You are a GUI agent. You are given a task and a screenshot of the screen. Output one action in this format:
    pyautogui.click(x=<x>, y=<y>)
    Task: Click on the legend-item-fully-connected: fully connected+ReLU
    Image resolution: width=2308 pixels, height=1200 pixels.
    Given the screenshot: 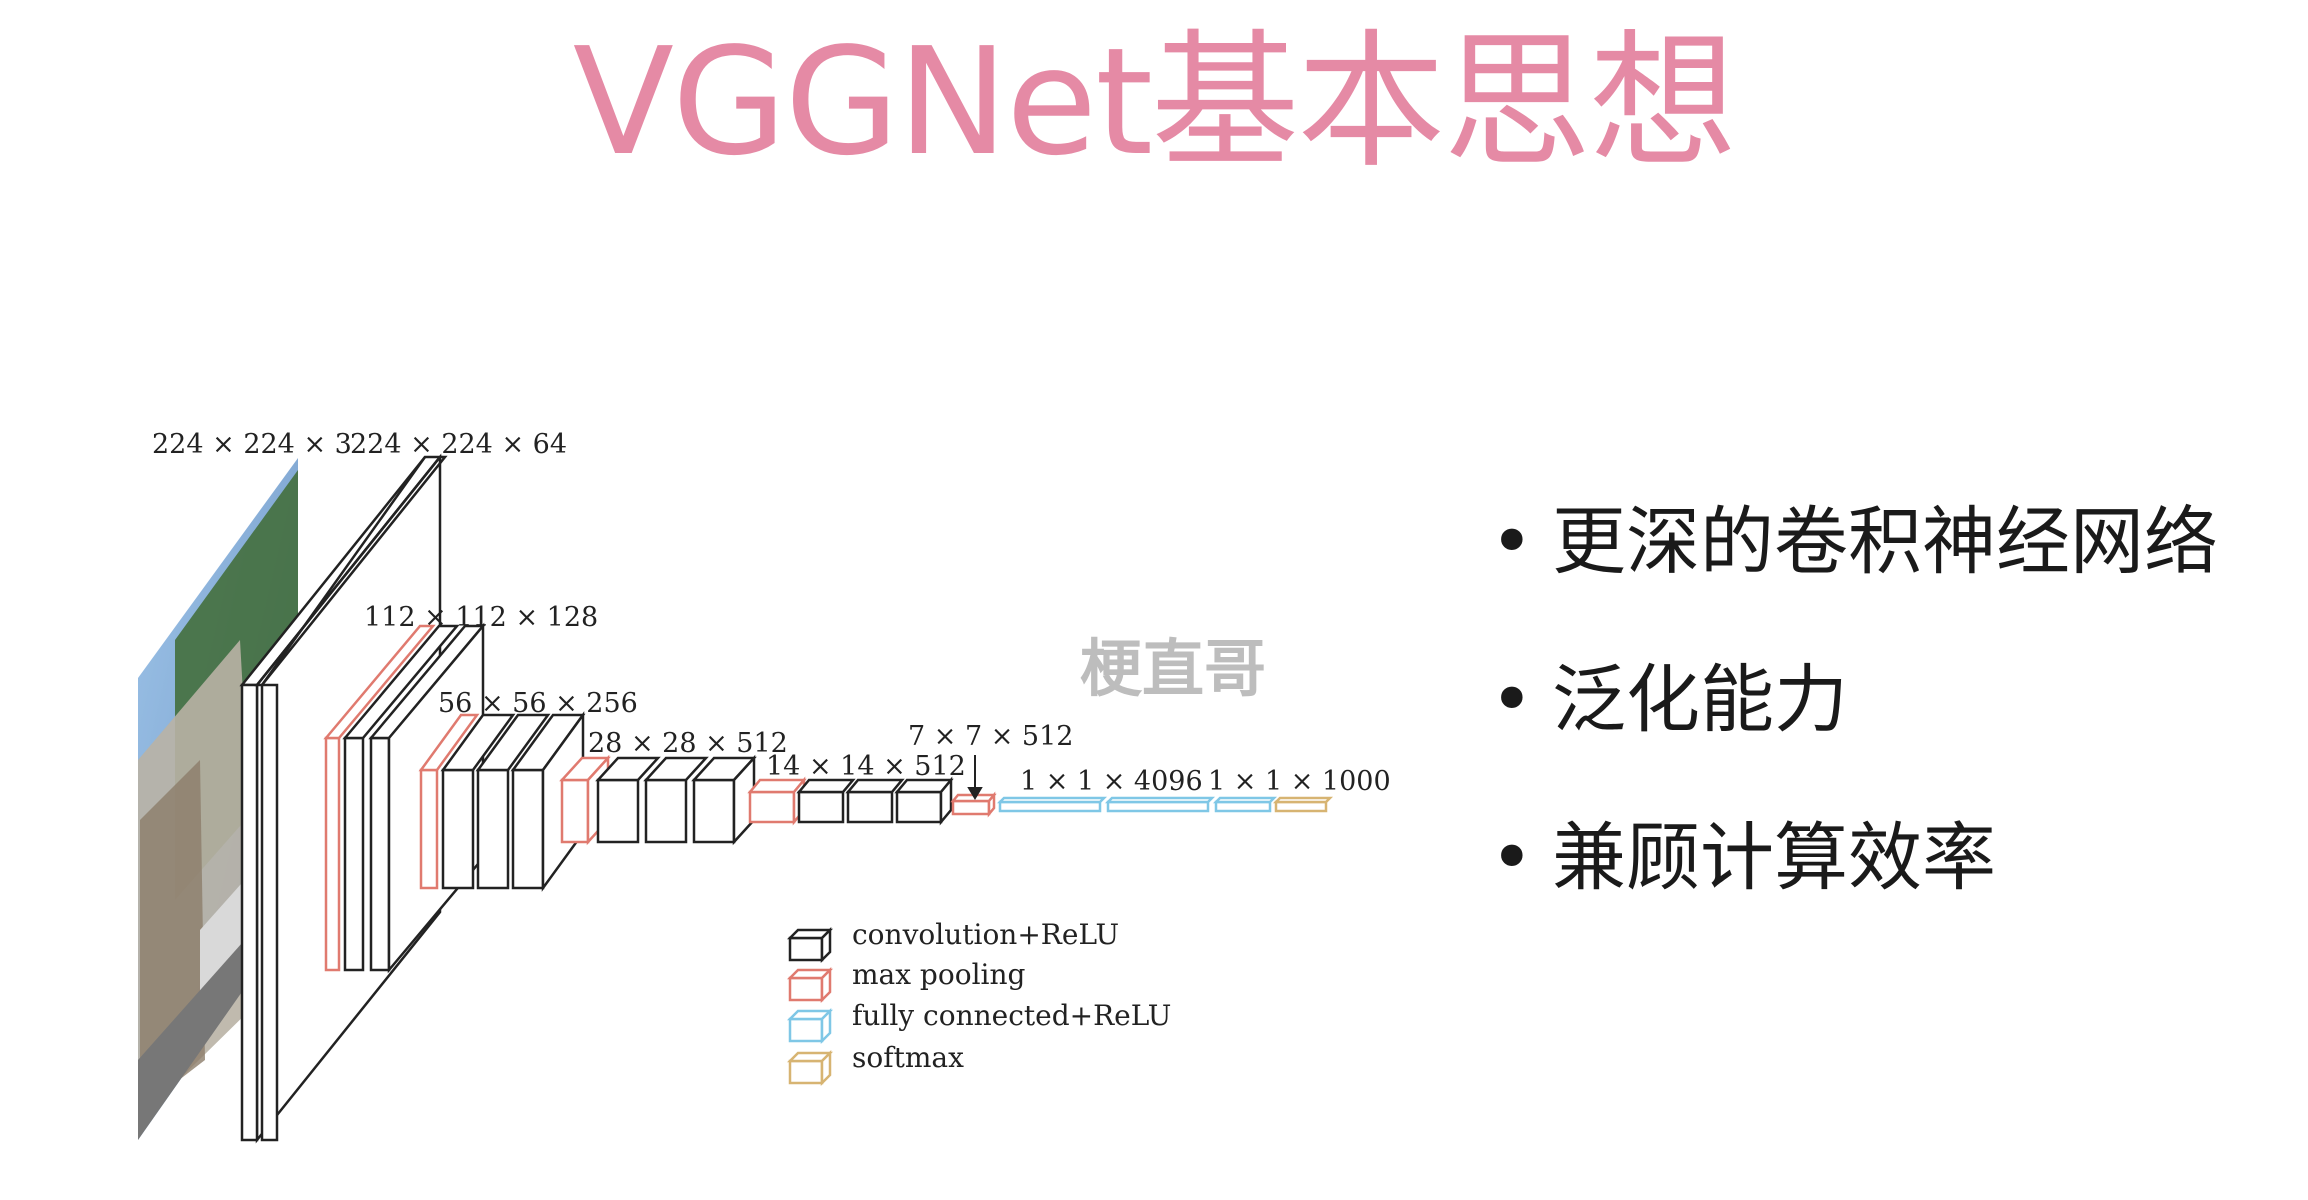 What is the action you would take?
    pyautogui.click(x=978, y=1022)
    